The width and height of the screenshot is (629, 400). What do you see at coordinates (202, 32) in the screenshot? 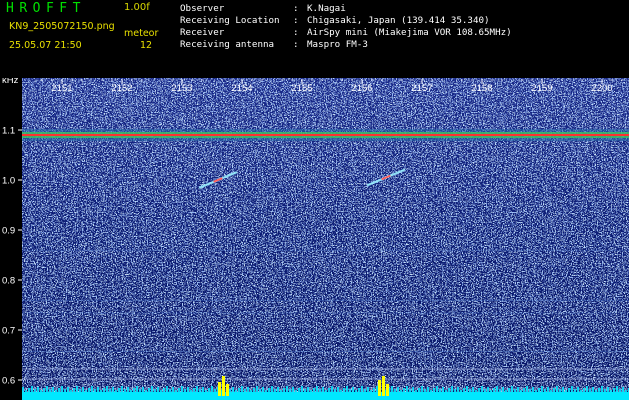
I see `info-label: Receiver` at bounding box center [202, 32].